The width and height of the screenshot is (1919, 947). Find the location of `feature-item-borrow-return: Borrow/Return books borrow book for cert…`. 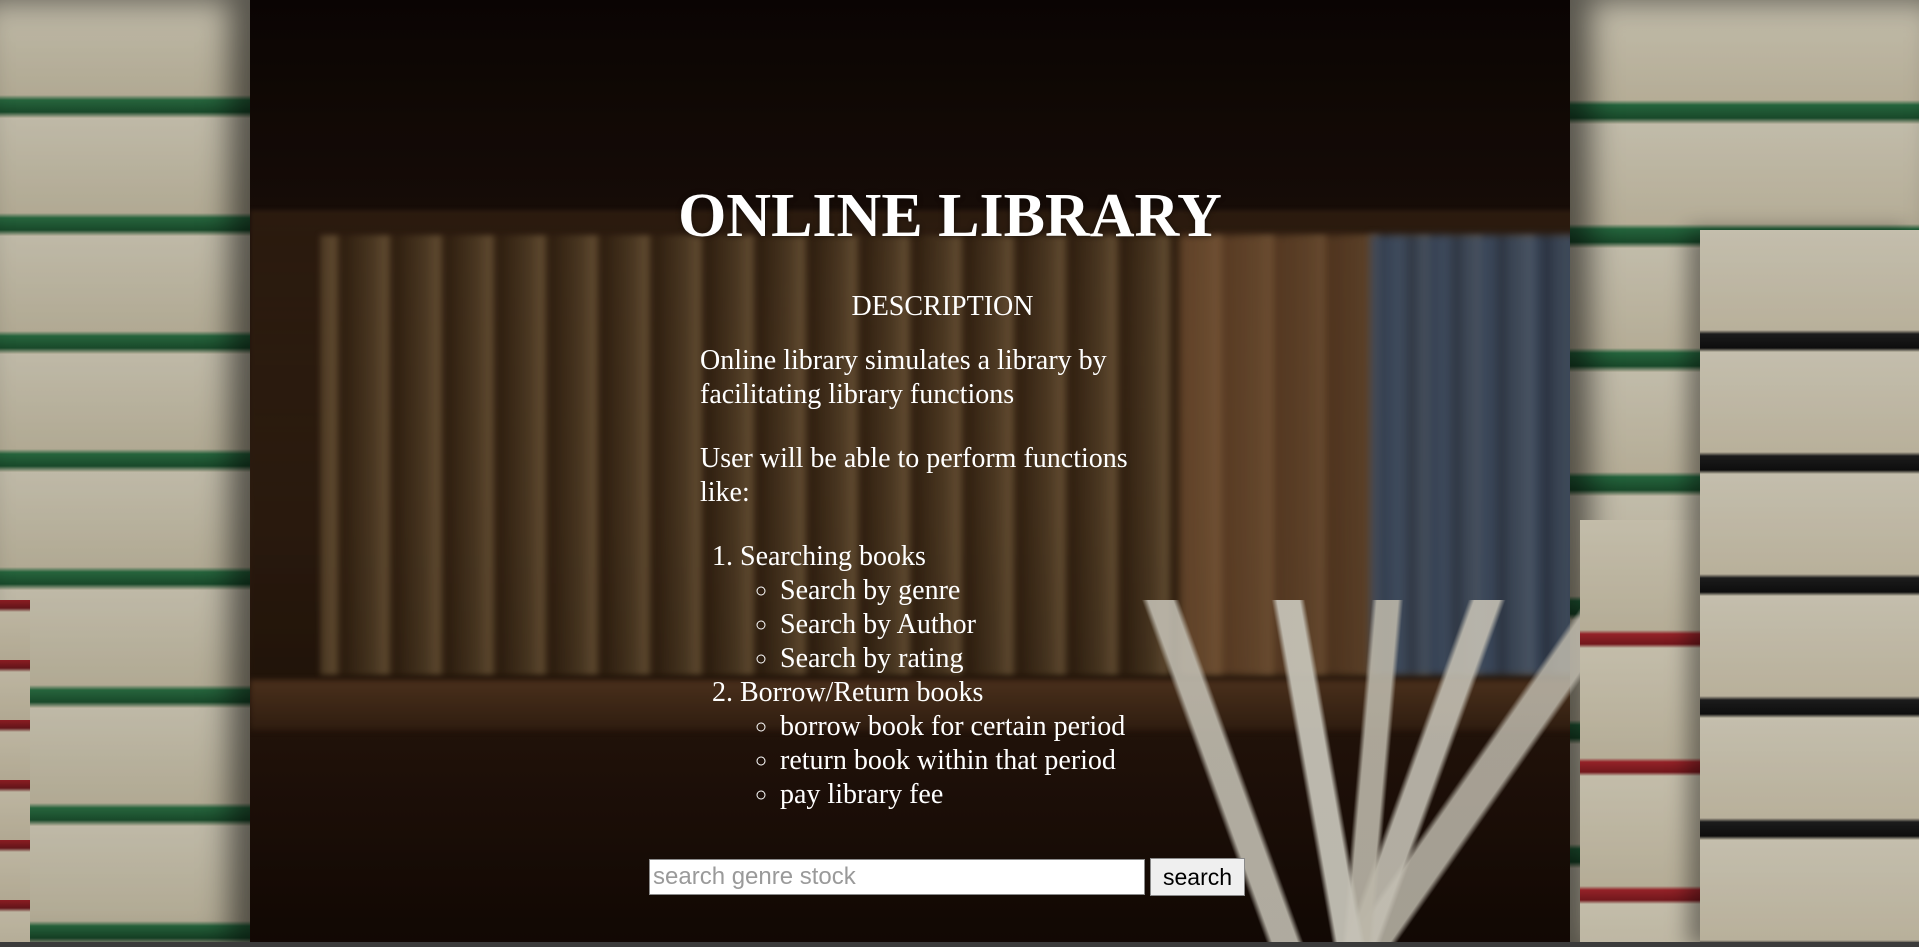

feature-item-borrow-return: Borrow/Return books borrow book for cert… is located at coordinates (980, 744).